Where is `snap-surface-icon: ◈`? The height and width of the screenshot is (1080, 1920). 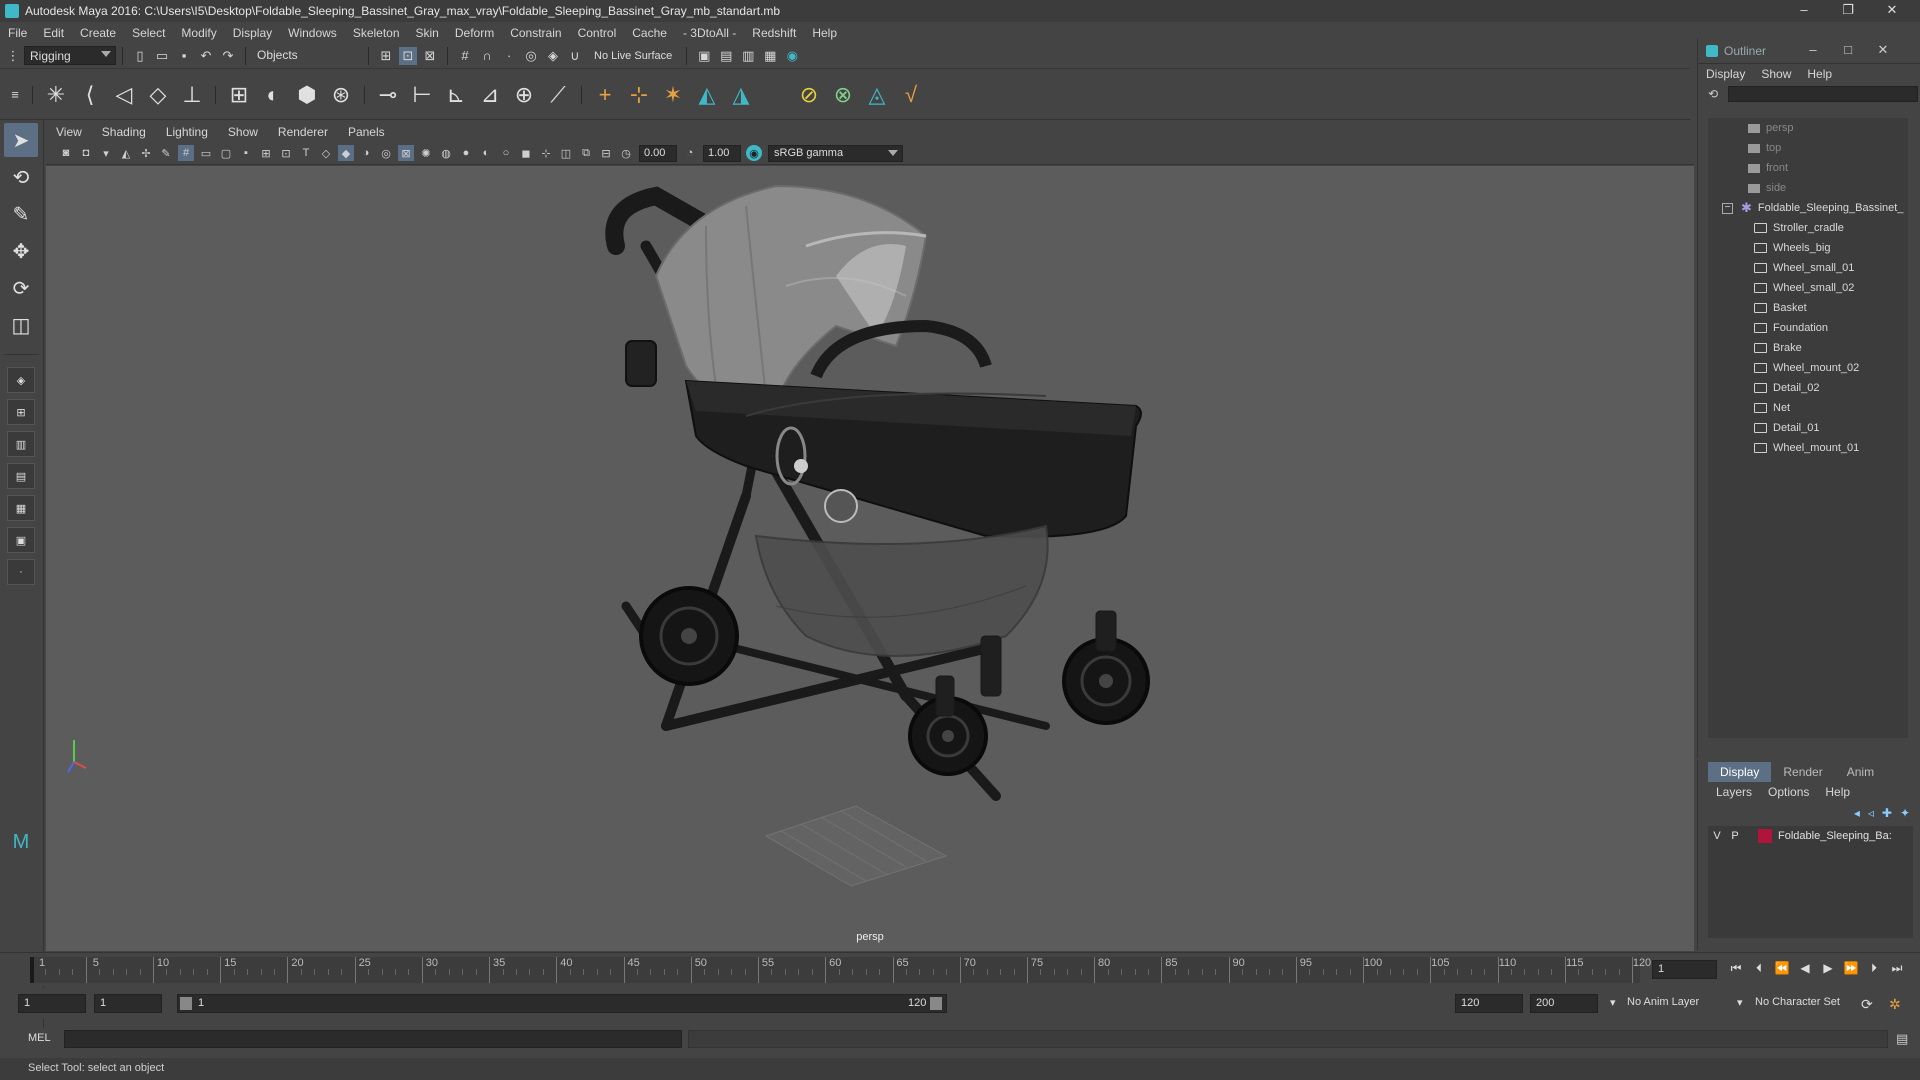
snap-surface-icon: ◈ is located at coordinates (553, 56).